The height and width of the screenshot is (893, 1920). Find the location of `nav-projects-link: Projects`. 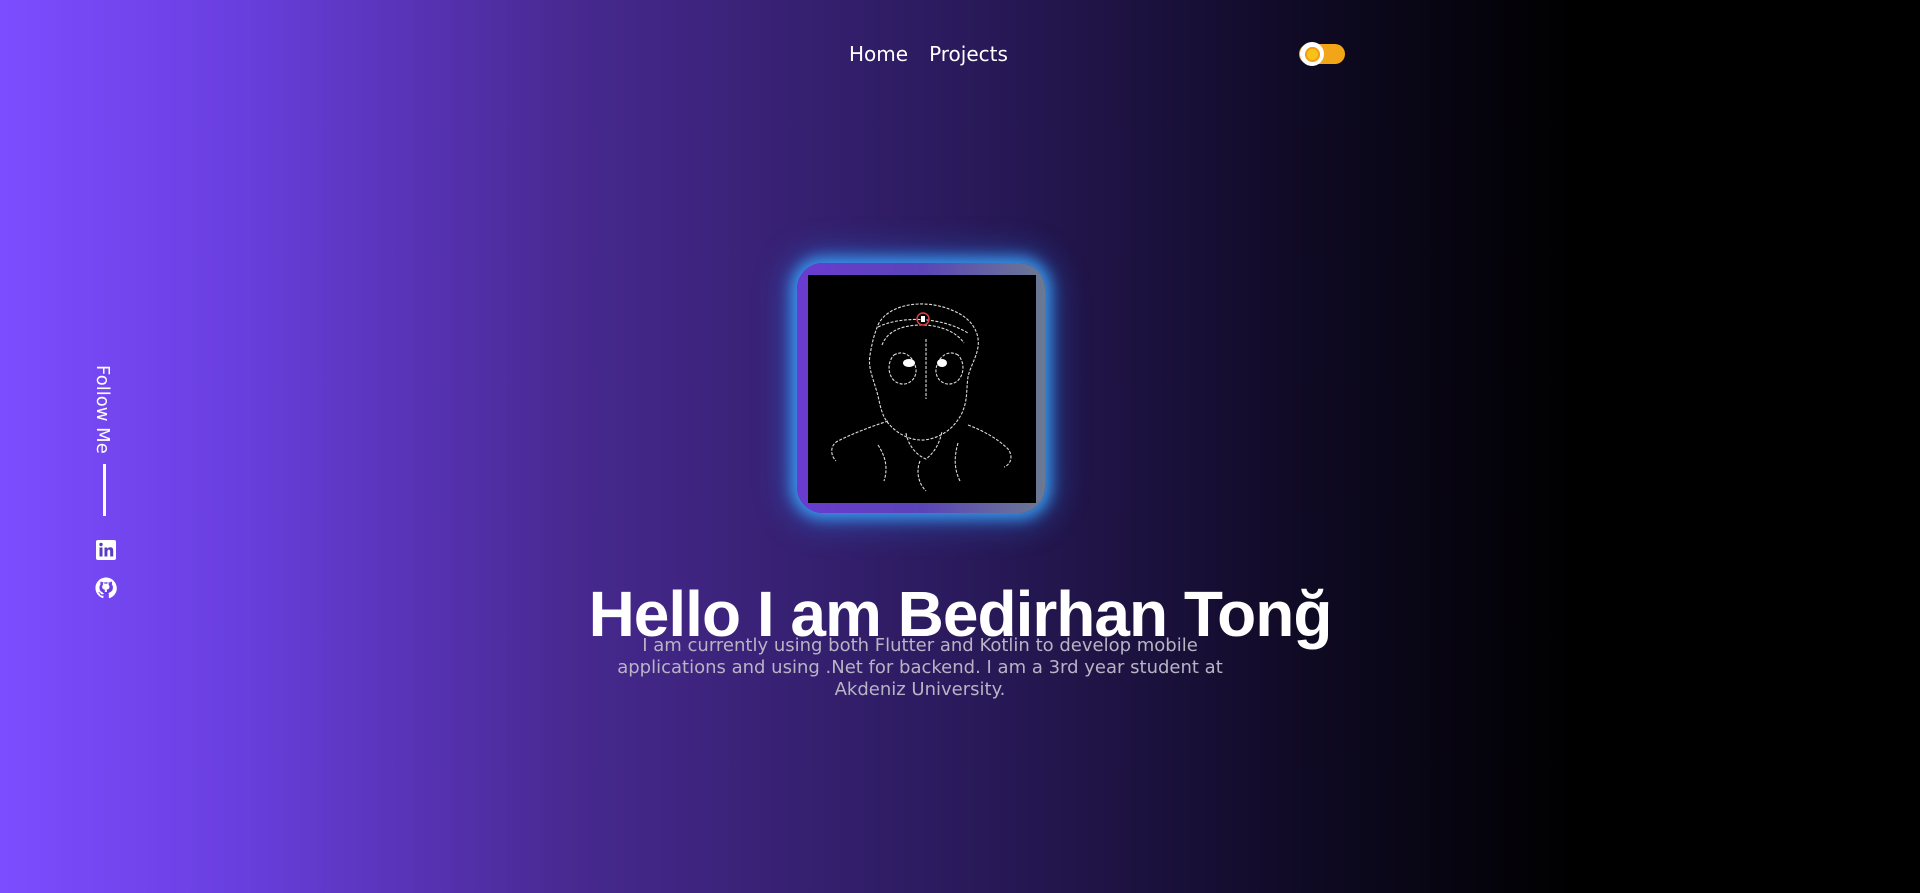

nav-projects-link: Projects is located at coordinates (968, 54).